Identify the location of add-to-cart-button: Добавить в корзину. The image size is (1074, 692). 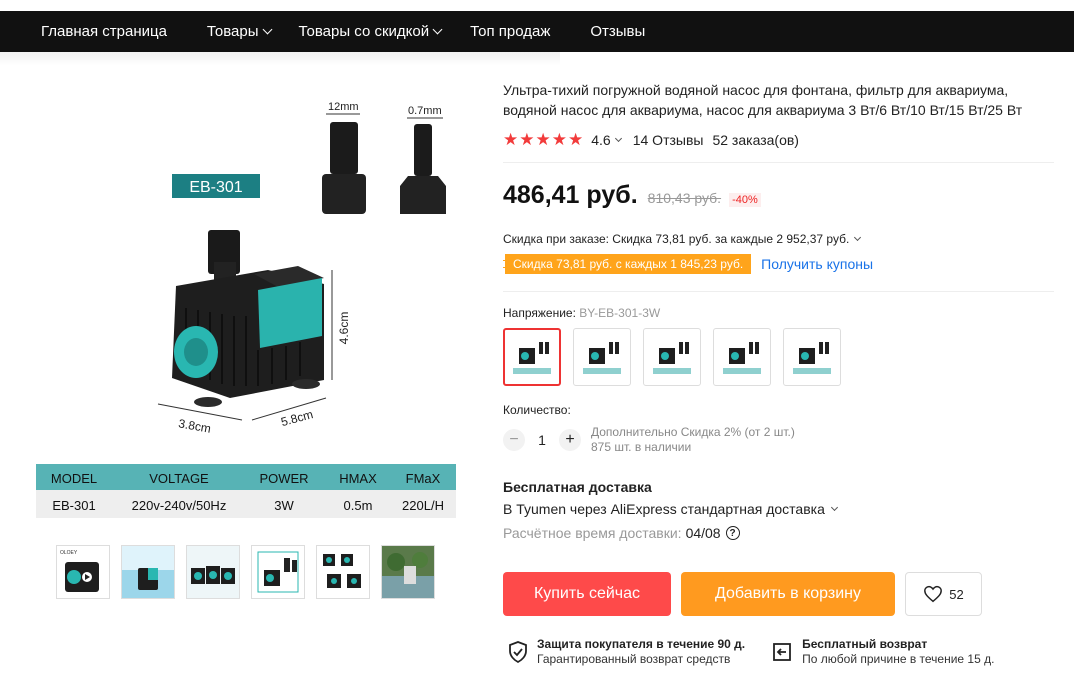
(788, 594).